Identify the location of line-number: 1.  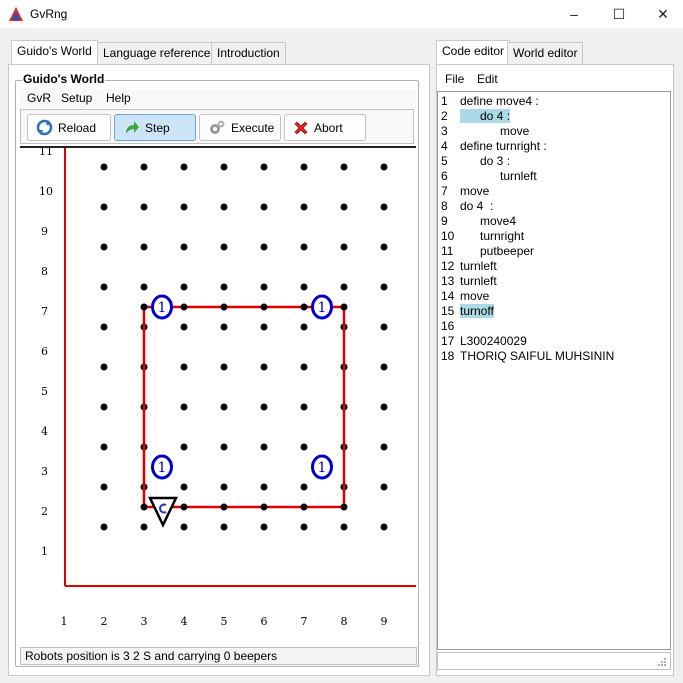
(444, 101).